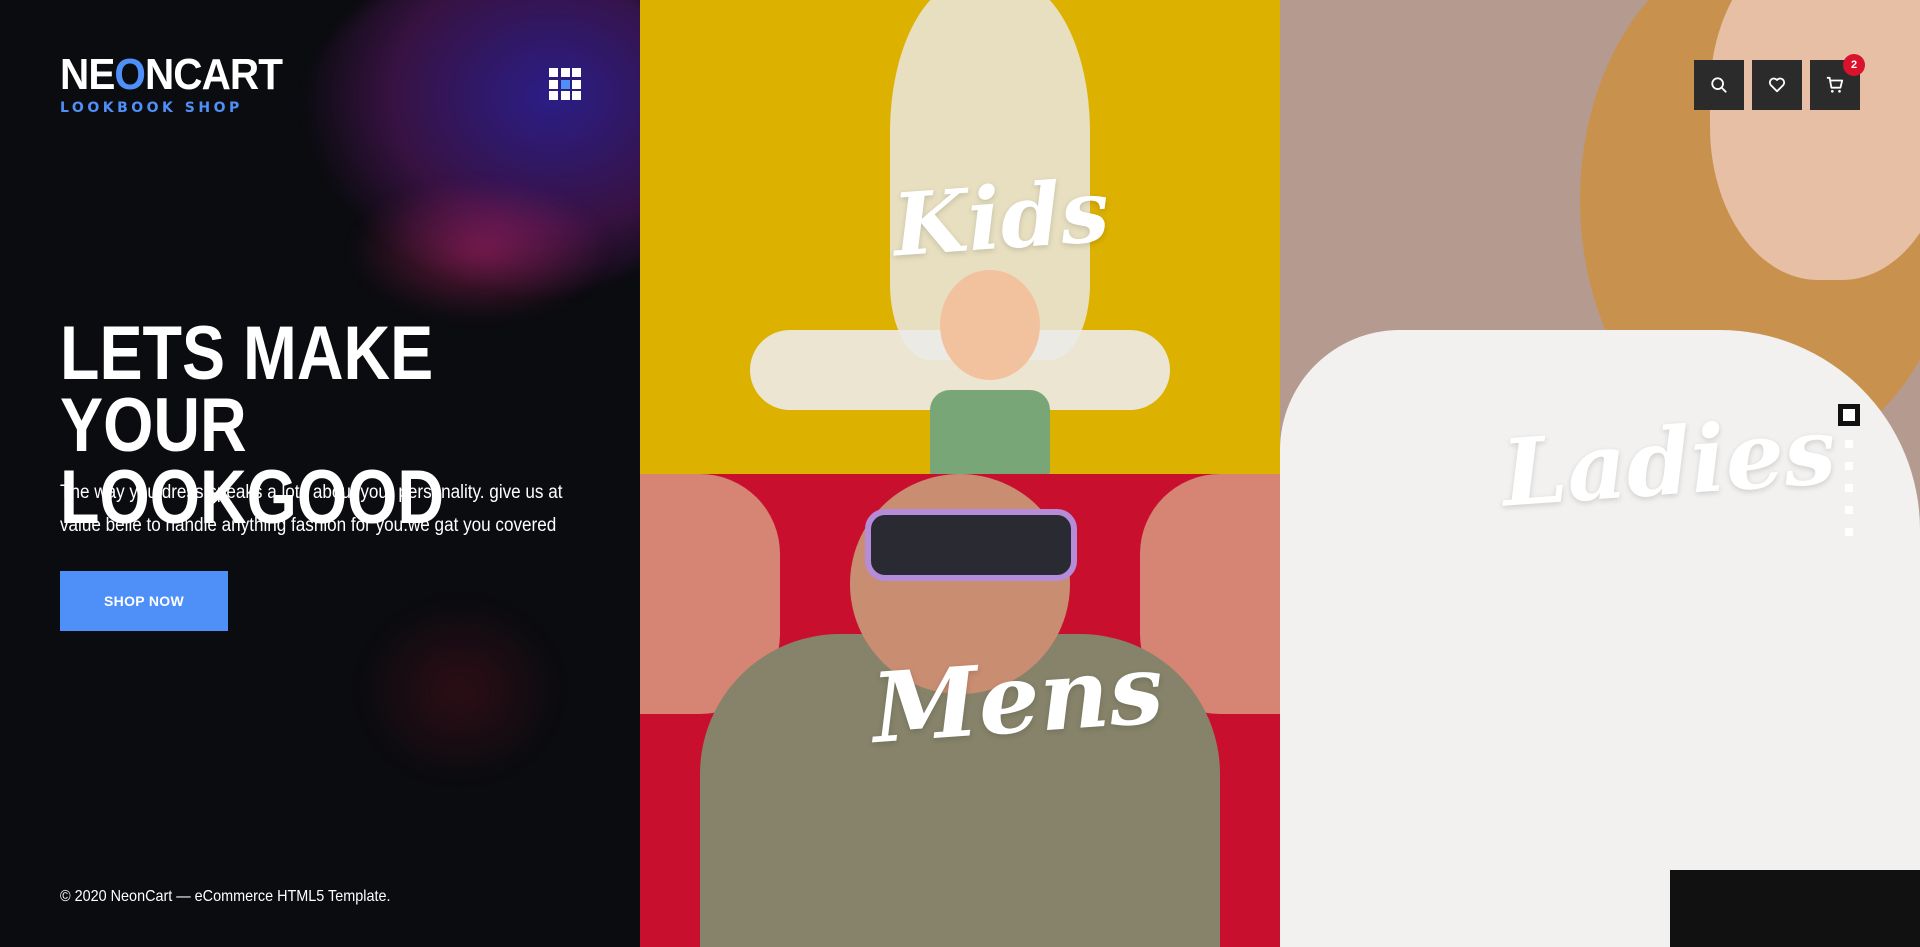  I want to click on slider-pagination, so click(1849, 470).